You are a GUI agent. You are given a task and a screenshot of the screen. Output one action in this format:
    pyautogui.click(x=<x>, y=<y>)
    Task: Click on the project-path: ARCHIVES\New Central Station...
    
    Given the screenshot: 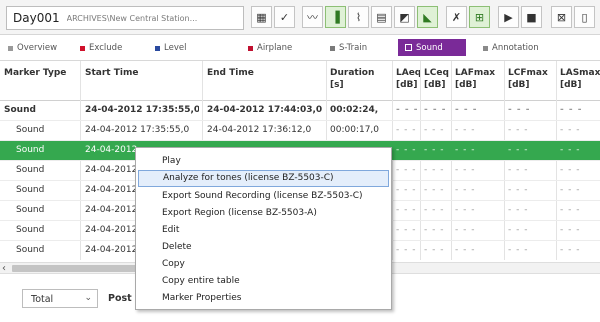 What is the action you would take?
    pyautogui.click(x=132, y=18)
    